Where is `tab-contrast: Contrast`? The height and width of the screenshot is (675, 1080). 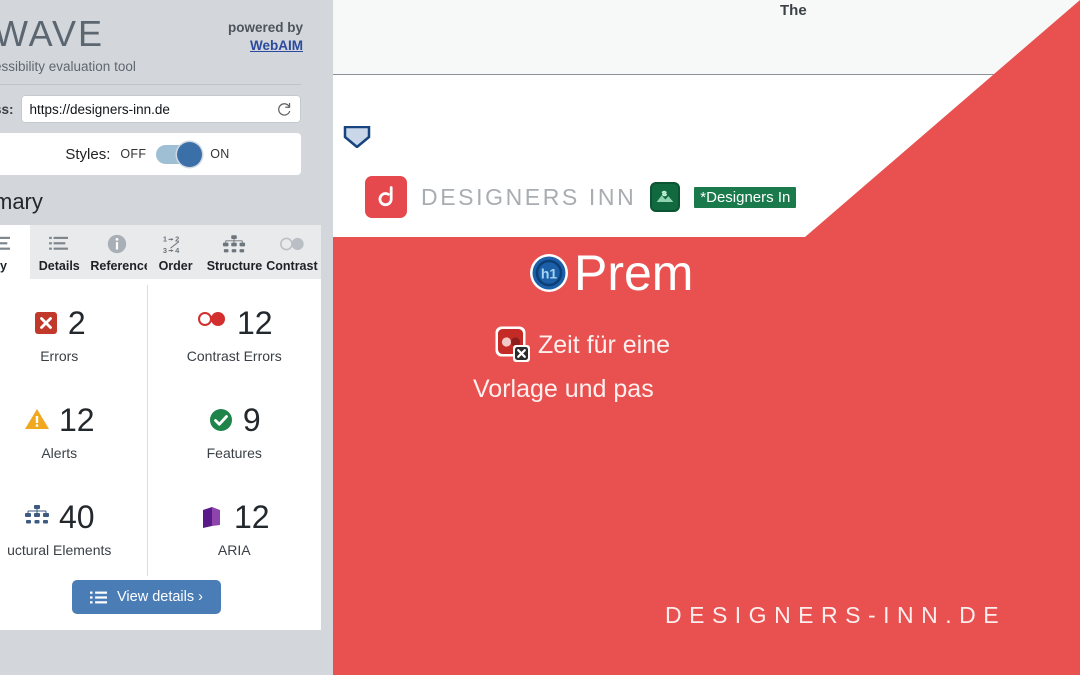 tab-contrast: Contrast is located at coordinates (291, 252).